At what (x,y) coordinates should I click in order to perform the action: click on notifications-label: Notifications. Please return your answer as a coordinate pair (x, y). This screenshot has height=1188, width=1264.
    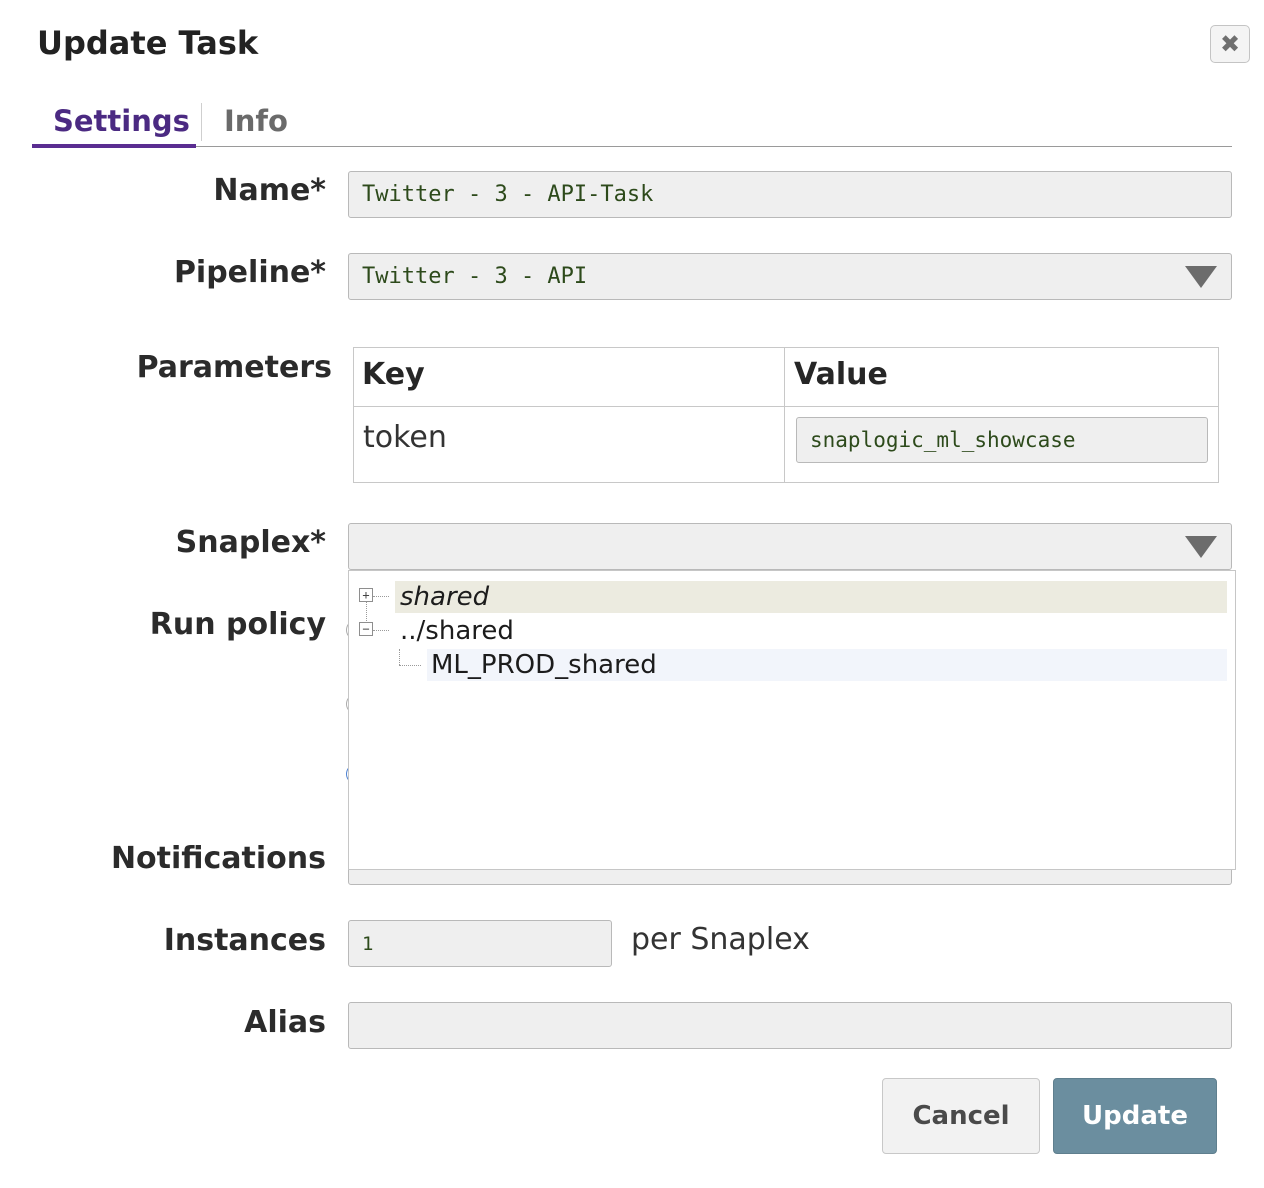
    Looking at the image, I should click on (218, 858).